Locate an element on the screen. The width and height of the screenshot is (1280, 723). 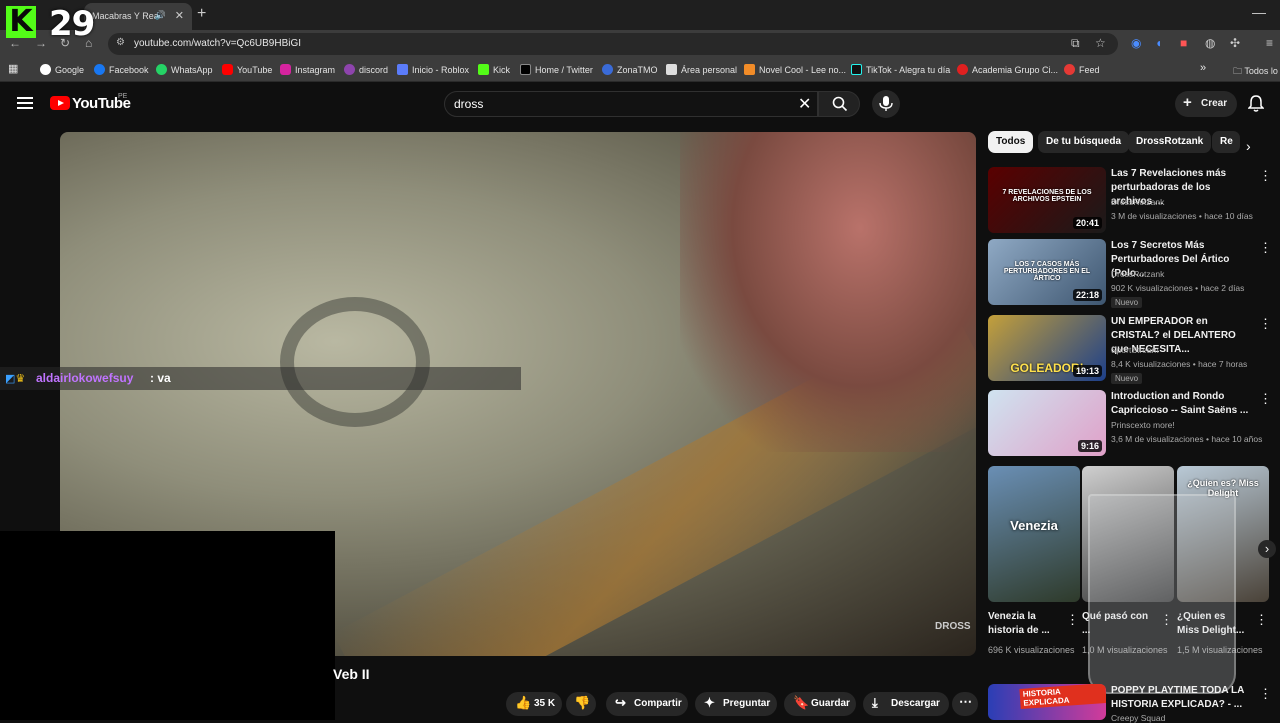
create-button: + Crear is located at coordinates (1206, 104).